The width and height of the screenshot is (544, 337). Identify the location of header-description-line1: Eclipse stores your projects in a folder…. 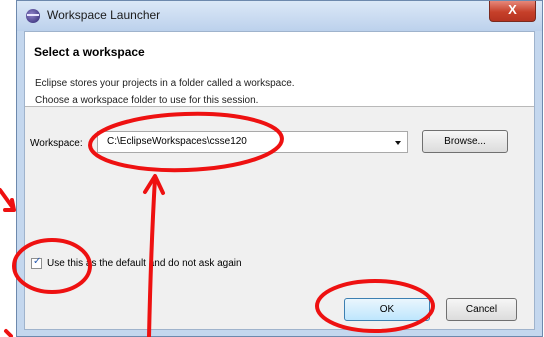
(165, 83).